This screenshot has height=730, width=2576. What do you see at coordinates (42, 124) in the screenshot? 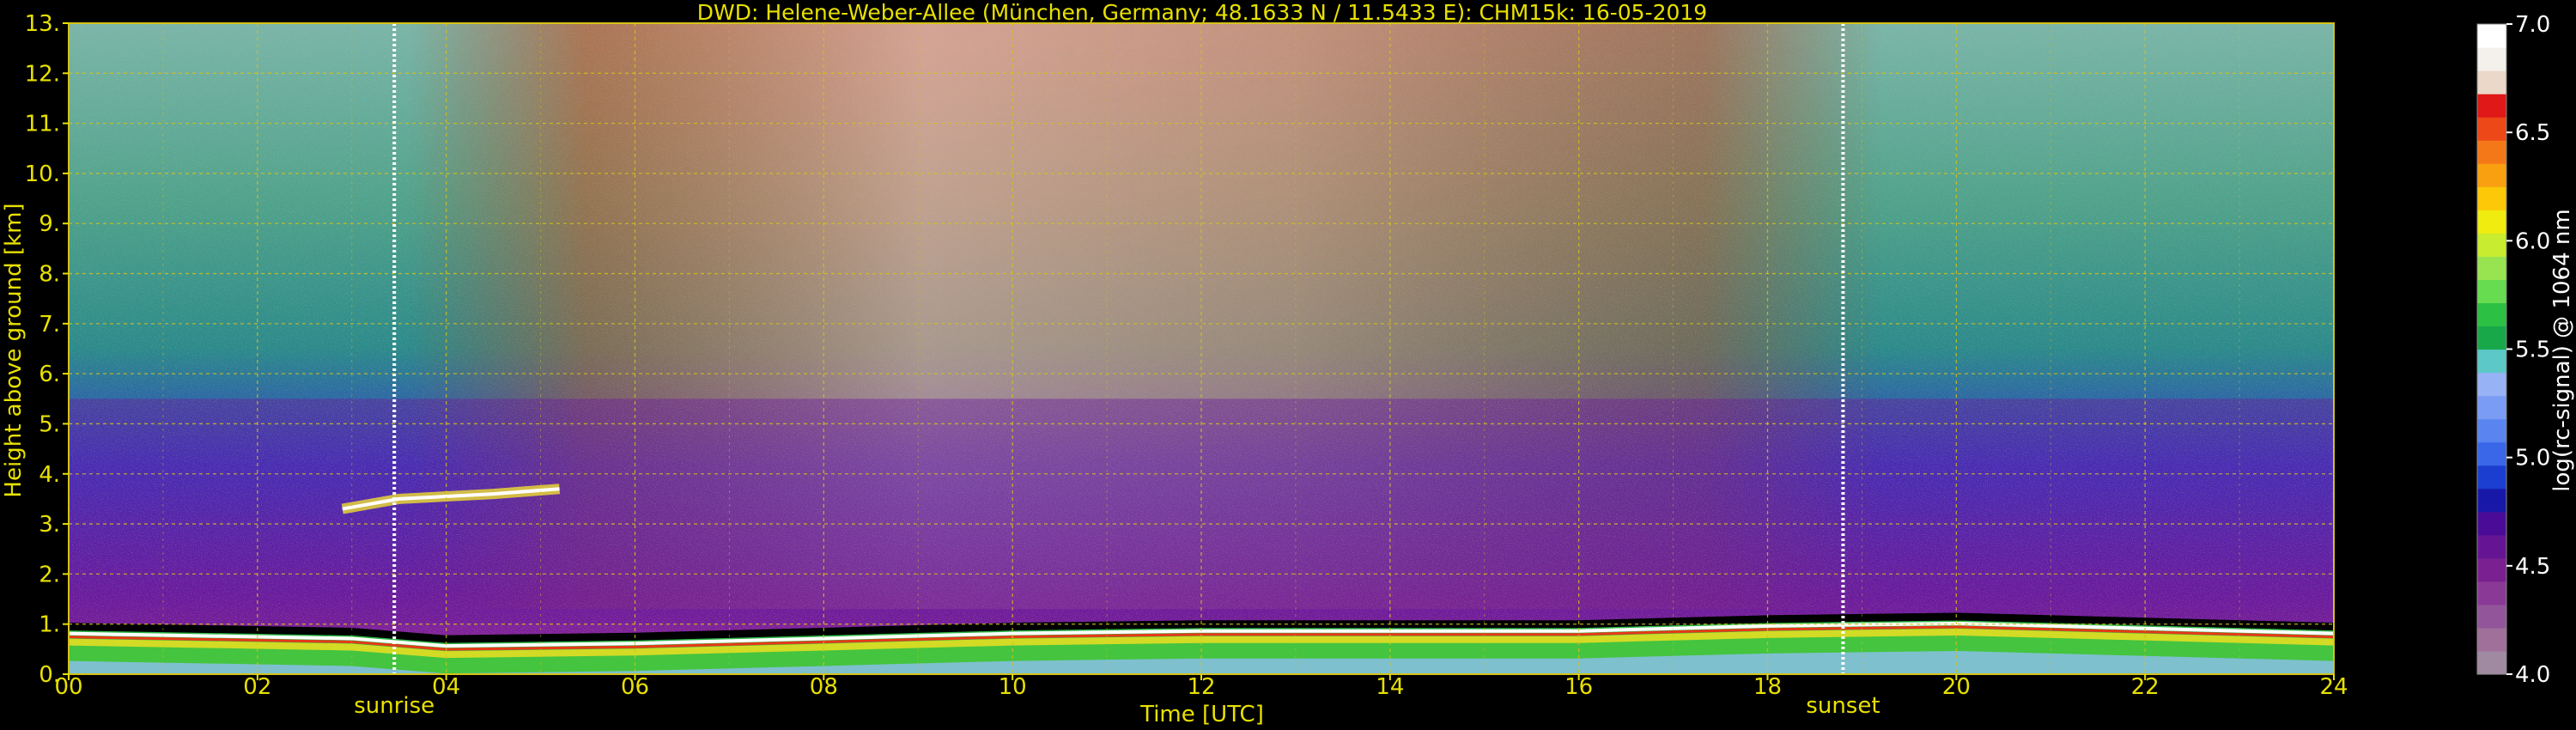
I see `y-tick-label: 11.` at bounding box center [42, 124].